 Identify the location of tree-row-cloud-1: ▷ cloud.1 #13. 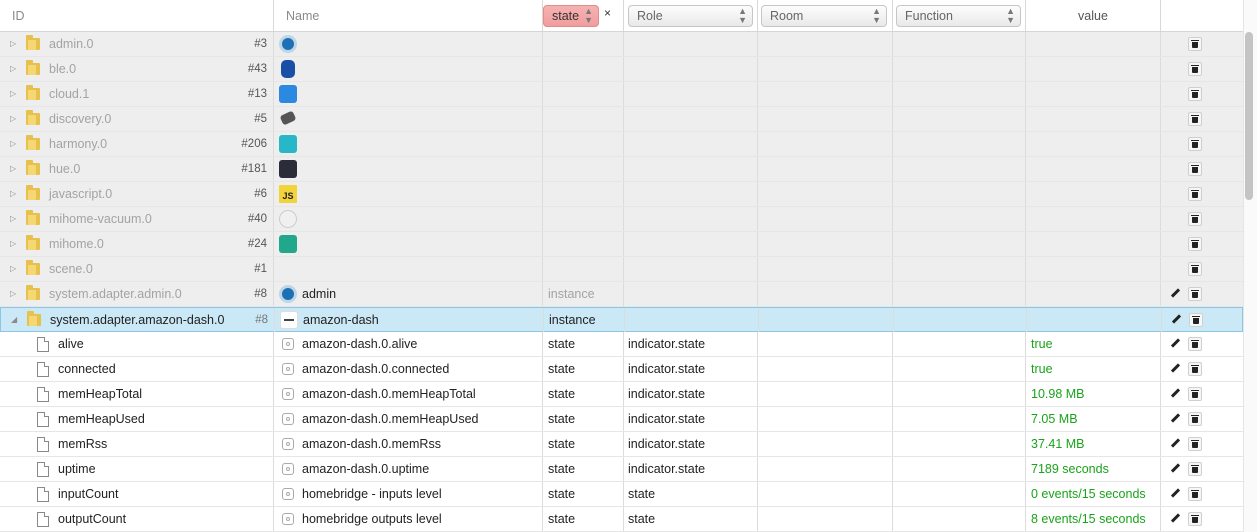
(621, 94).